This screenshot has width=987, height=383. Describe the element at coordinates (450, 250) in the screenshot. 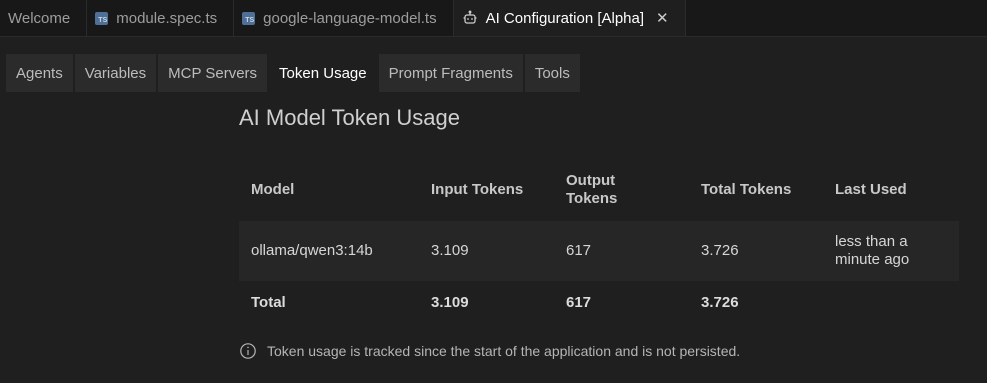

I see `cell-input-tokens: 3.109` at that location.